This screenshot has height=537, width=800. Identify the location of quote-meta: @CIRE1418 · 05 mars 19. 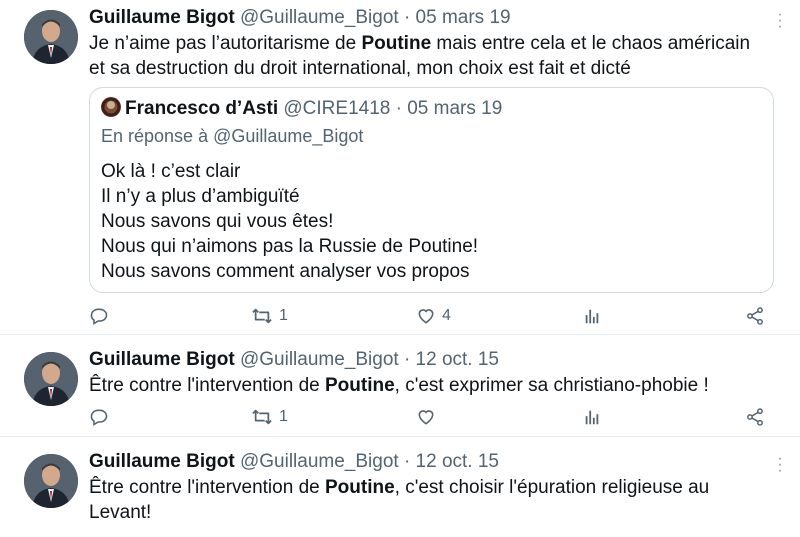
(393, 108).